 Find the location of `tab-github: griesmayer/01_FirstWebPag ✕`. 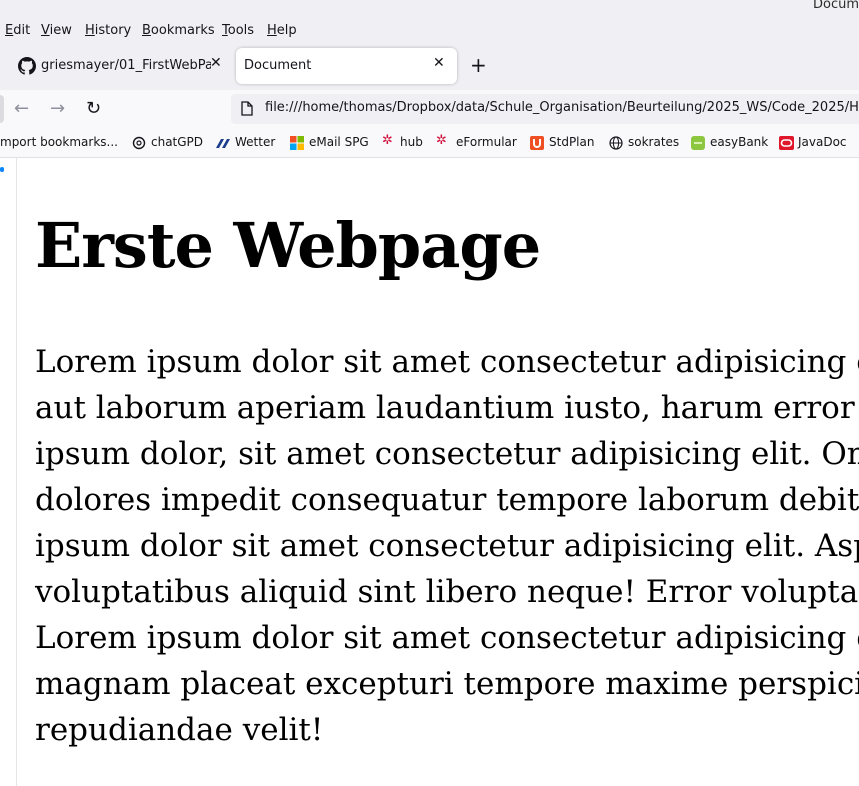

tab-github: griesmayer/01_FirstWebPag ✕ is located at coordinates (119, 66).